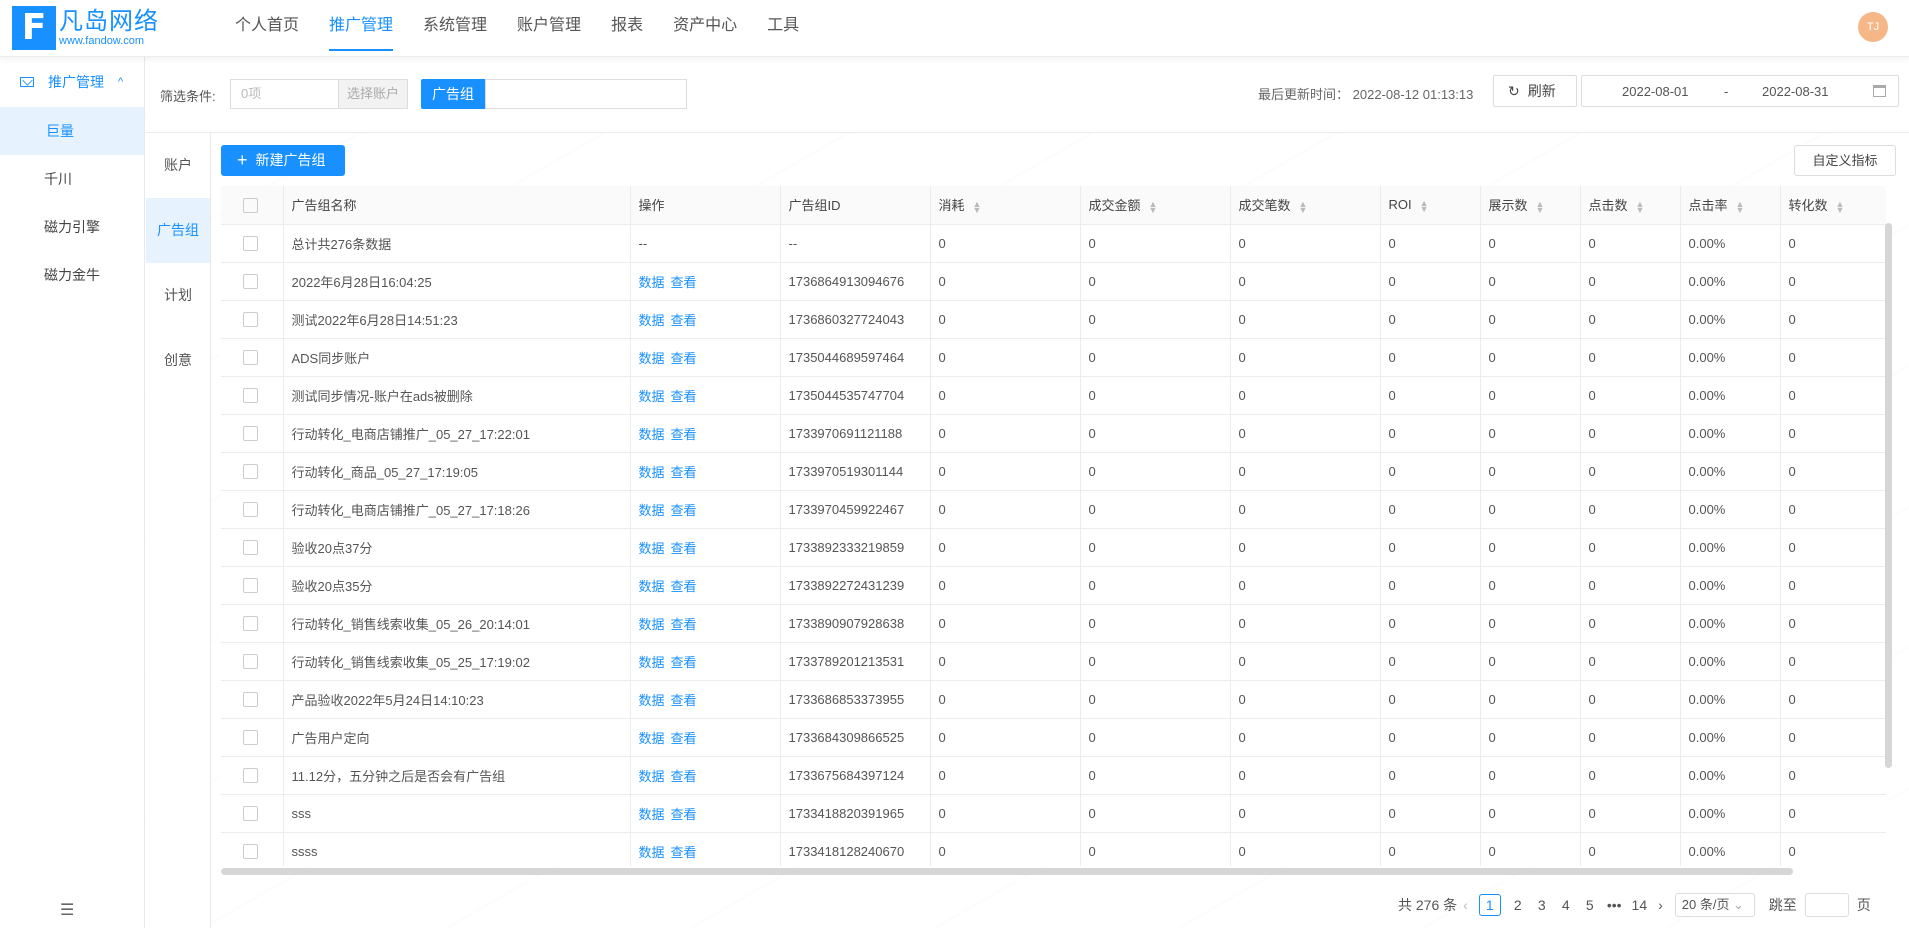 The height and width of the screenshot is (928, 1909). I want to click on table-row: sss 数据 查看 1733418820391965 0 0 0 0 0 0 0.00% 0, so click(1053, 813).